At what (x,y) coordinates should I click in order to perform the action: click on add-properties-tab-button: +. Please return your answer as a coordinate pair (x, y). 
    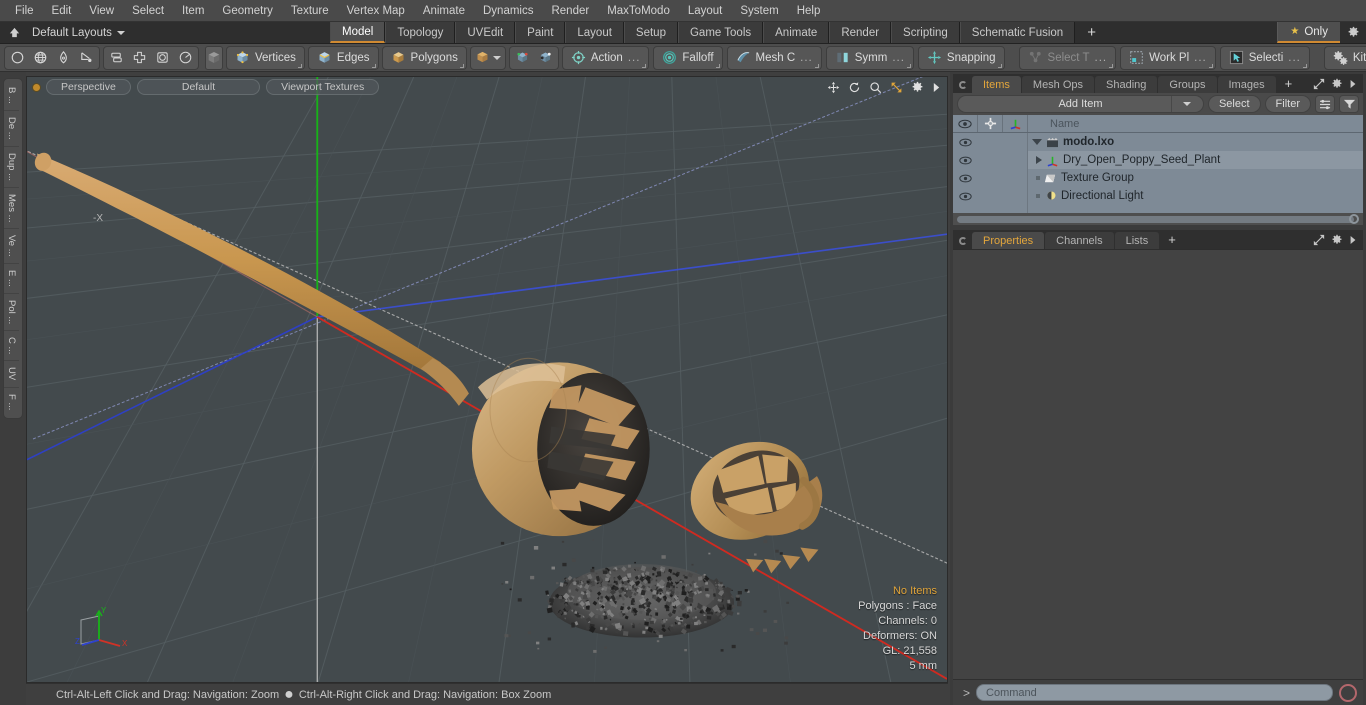
    Looking at the image, I should click on (1172, 240).